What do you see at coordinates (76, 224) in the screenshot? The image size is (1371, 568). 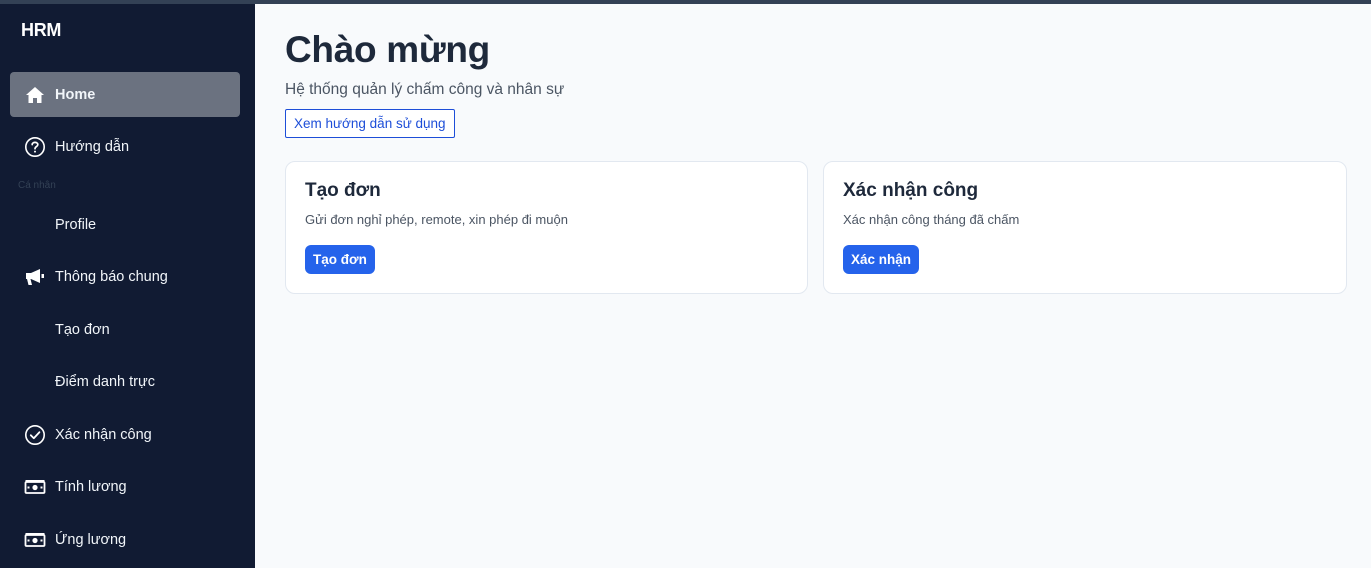 I see `sidebar-item-label: Profile` at bounding box center [76, 224].